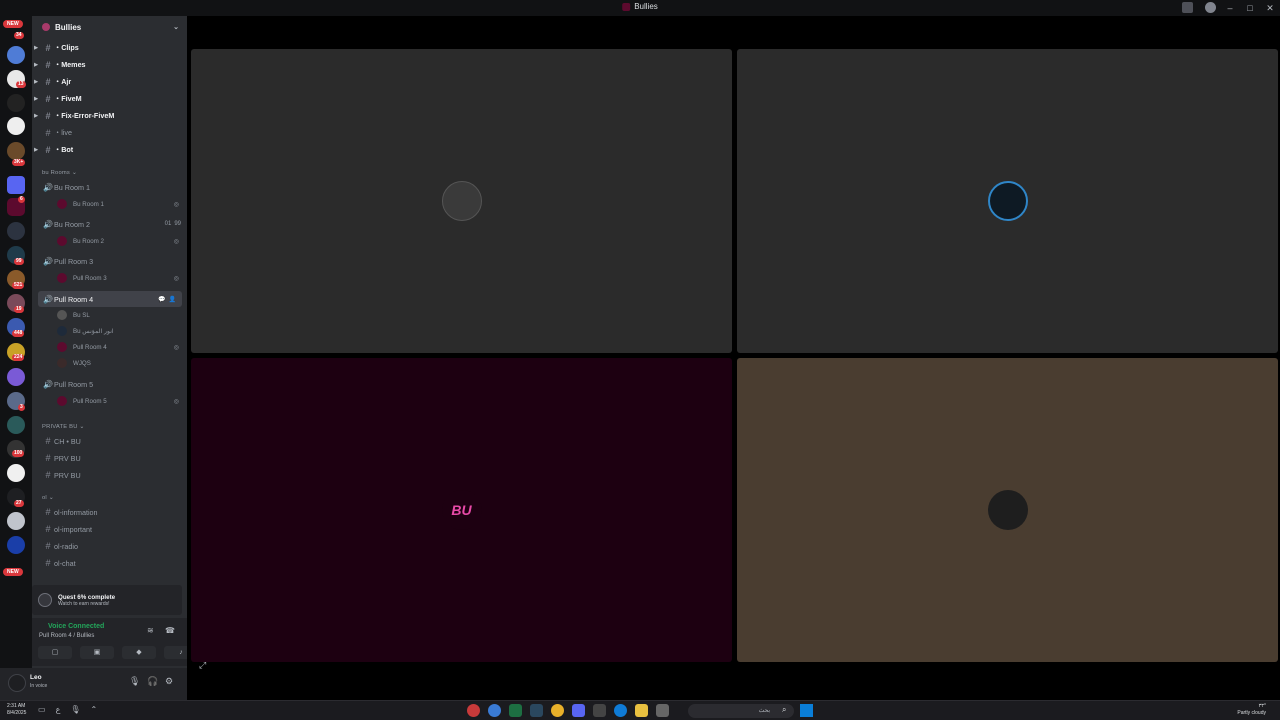 Image resolution: width=1280 pixels, height=720 pixels. Describe the element at coordinates (578, 710) in the screenshot. I see `discord-icon` at that location.